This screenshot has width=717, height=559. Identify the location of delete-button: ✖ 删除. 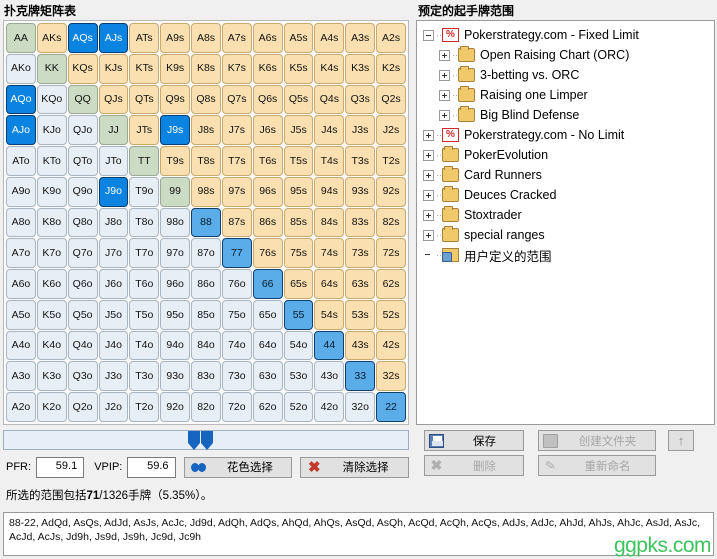
(474, 465).